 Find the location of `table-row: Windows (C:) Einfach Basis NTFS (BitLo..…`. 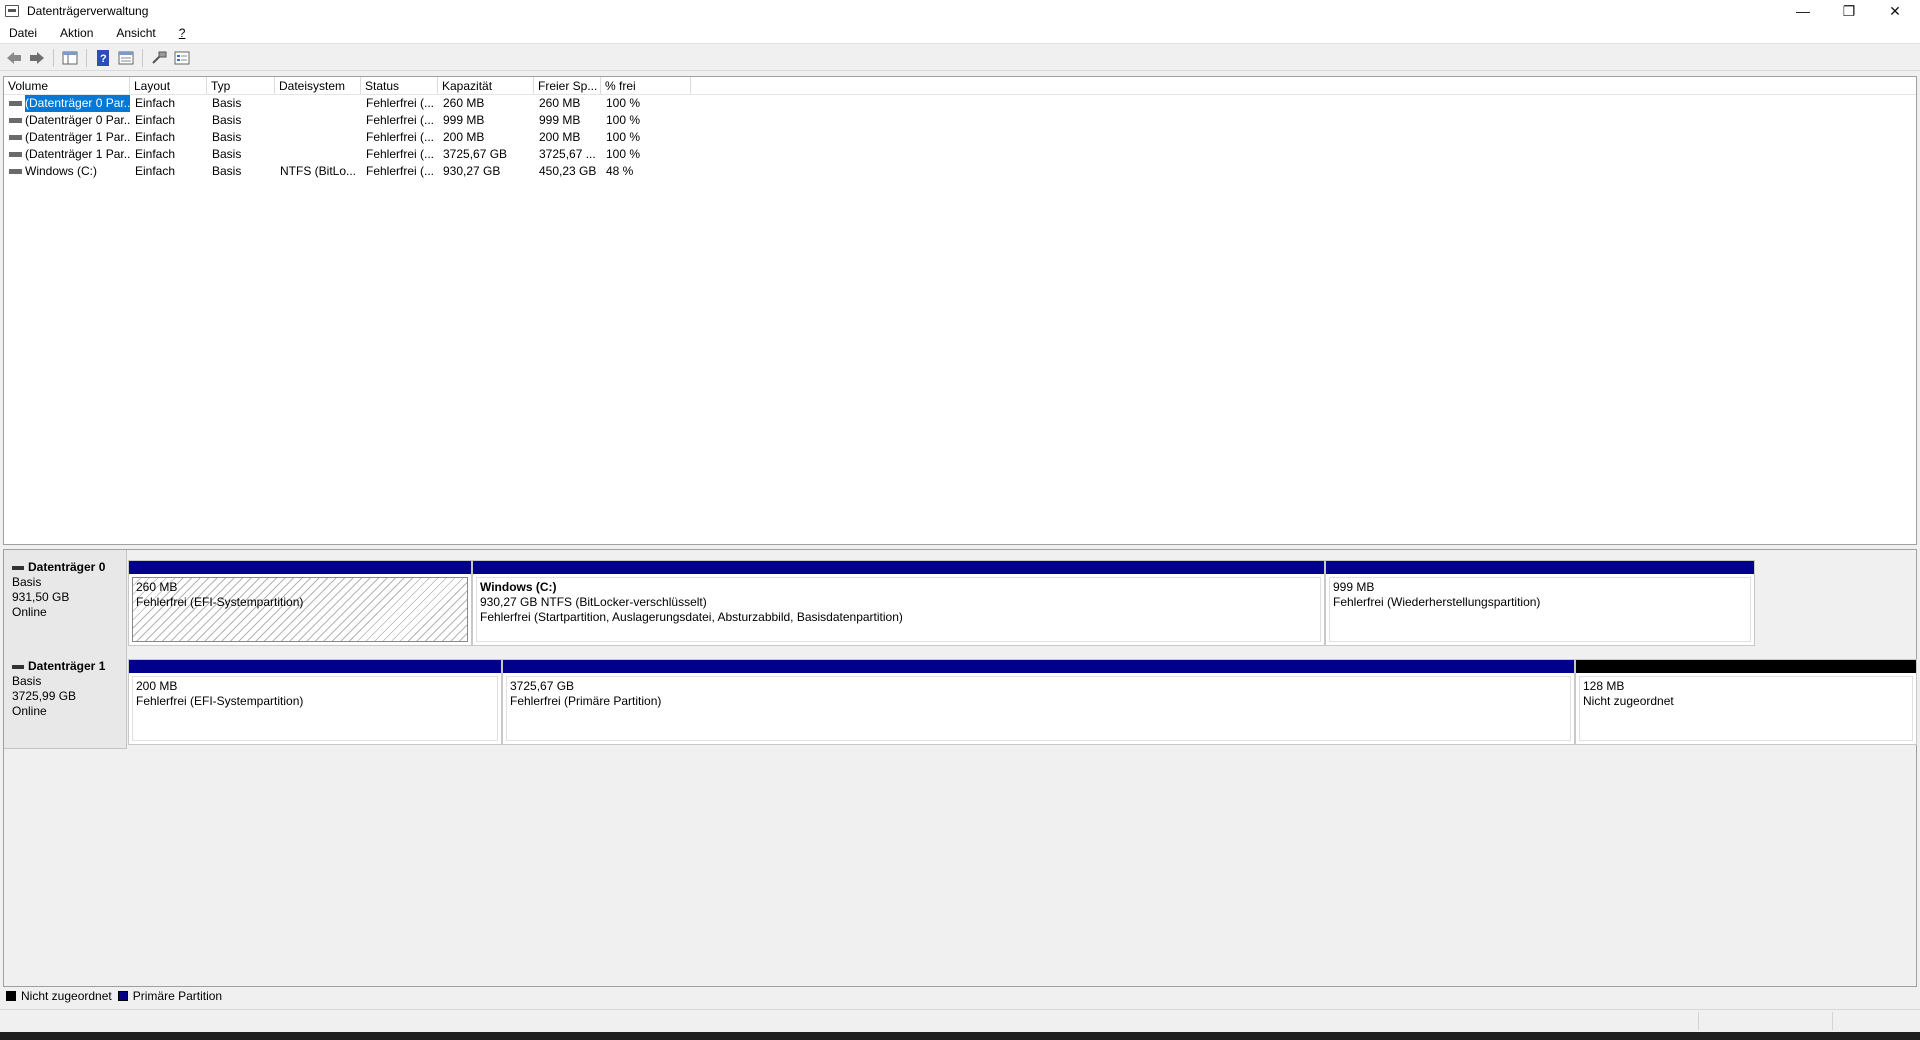

table-row: Windows (C:) Einfach Basis NTFS (BitLo..… is located at coordinates (960, 171).